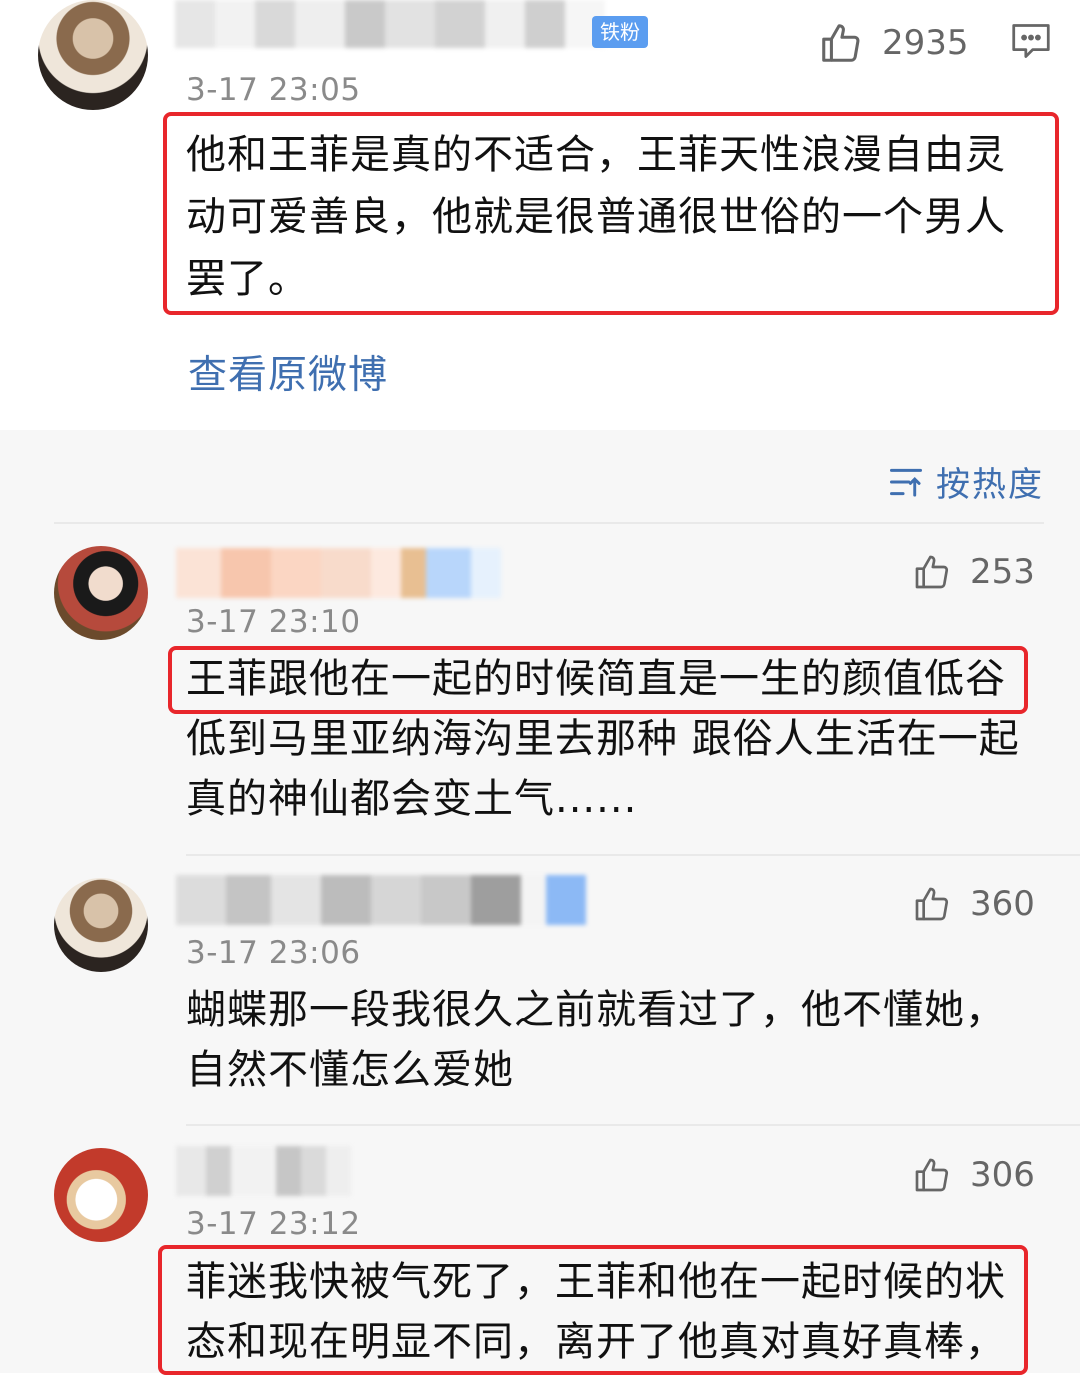  I want to click on like-count: 360, so click(1002, 904).